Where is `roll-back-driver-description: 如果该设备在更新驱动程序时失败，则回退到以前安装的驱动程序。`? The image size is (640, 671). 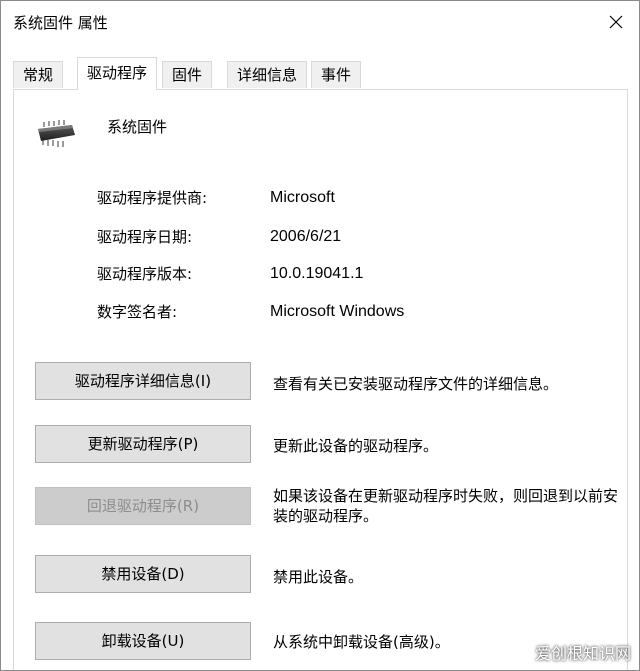 roll-back-driver-description: 如果该设备在更新驱动程序时失败，则回退到以前安装的驱动程序。 is located at coordinates (446, 506).